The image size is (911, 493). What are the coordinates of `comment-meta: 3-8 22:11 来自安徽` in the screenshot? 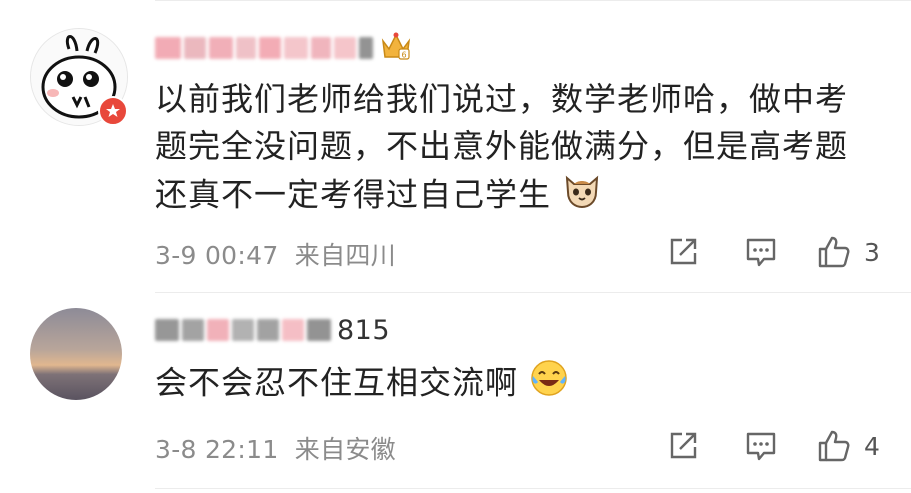 It's located at (275, 448).